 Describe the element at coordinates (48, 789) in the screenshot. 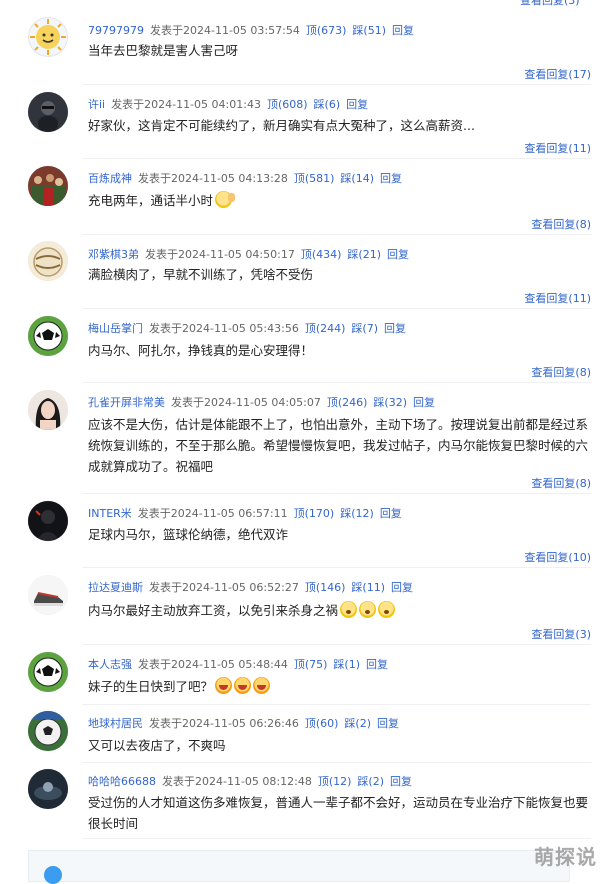

I see `avatar-dark-scene-icon` at that location.